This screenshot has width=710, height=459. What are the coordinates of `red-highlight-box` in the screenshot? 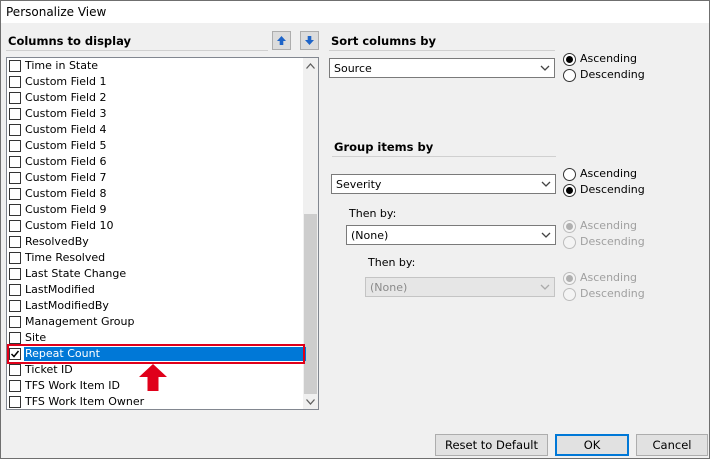 It's located at (156, 354).